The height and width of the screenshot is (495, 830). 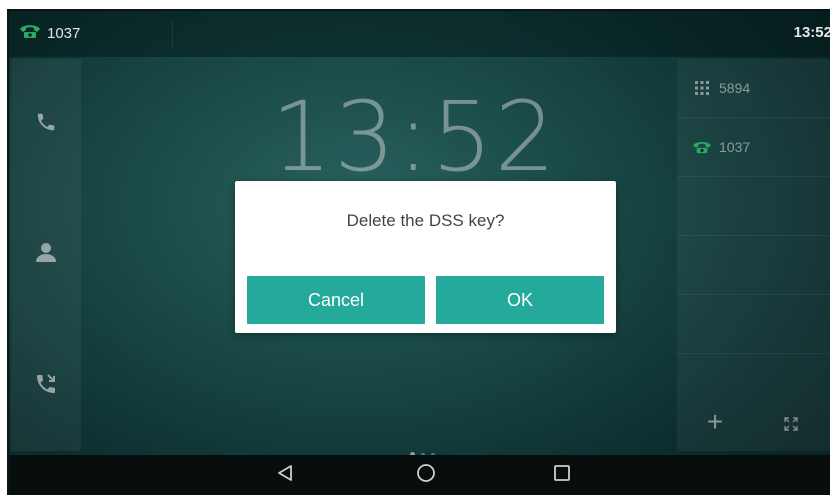 What do you see at coordinates (425, 220) in the screenshot?
I see `dialog-message: Delete the DSS key?` at bounding box center [425, 220].